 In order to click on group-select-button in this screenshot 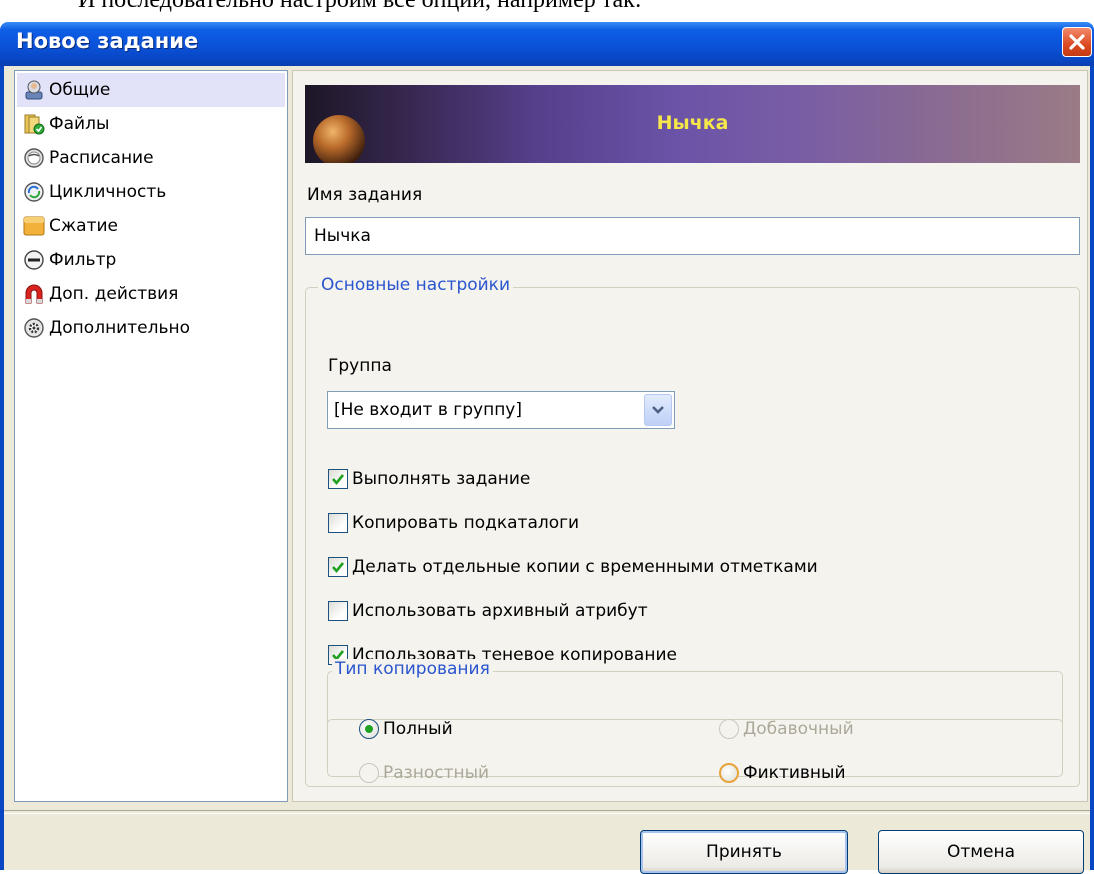, I will do `click(658, 410)`.